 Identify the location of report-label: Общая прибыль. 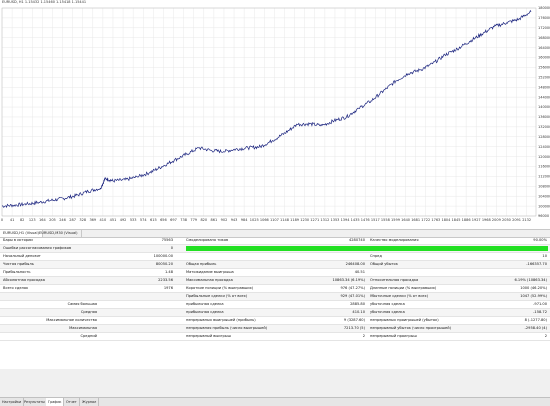
(201, 264).